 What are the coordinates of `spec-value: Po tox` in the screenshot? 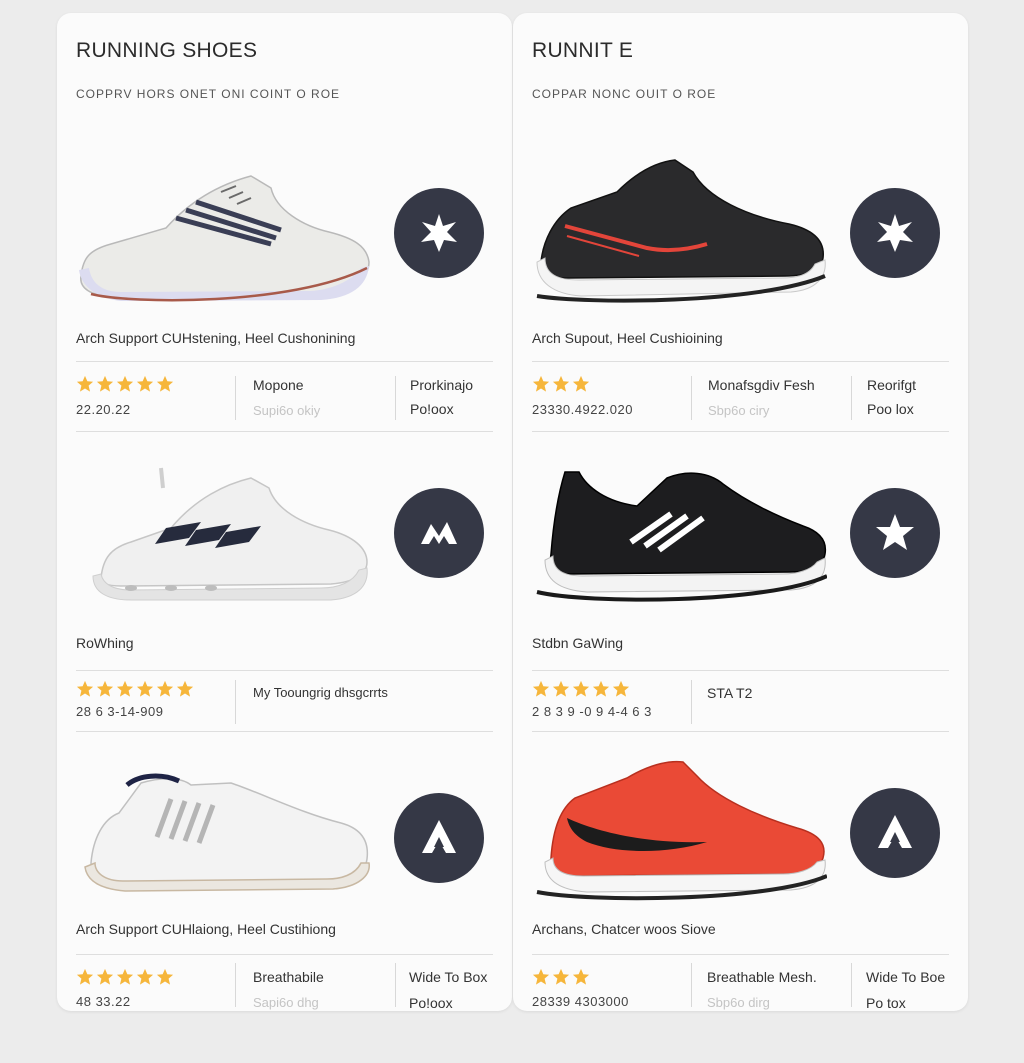 It's located at (886, 1003).